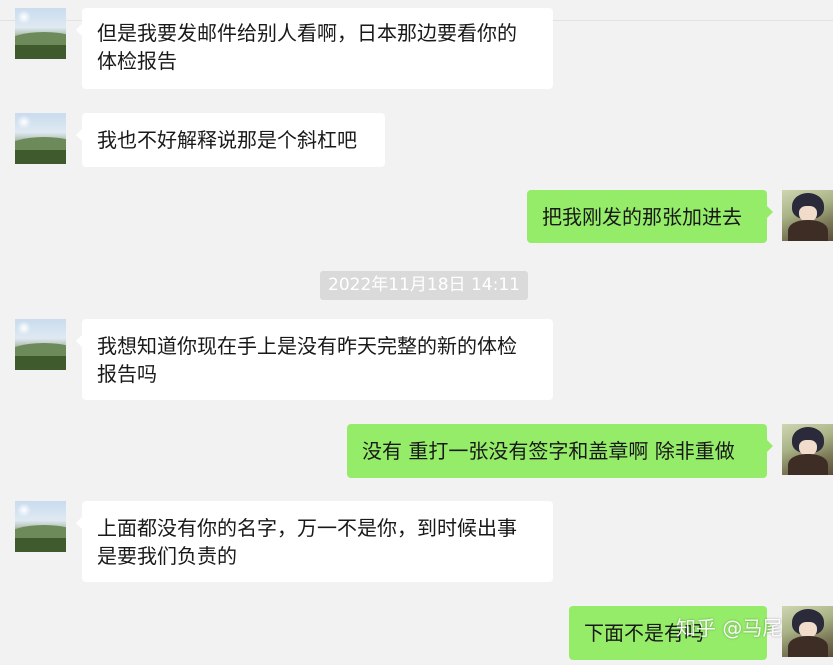 The width and height of the screenshot is (833, 665). I want to click on message-text-line: 我也不好解释说那是个斜杠吧, so click(227, 140).